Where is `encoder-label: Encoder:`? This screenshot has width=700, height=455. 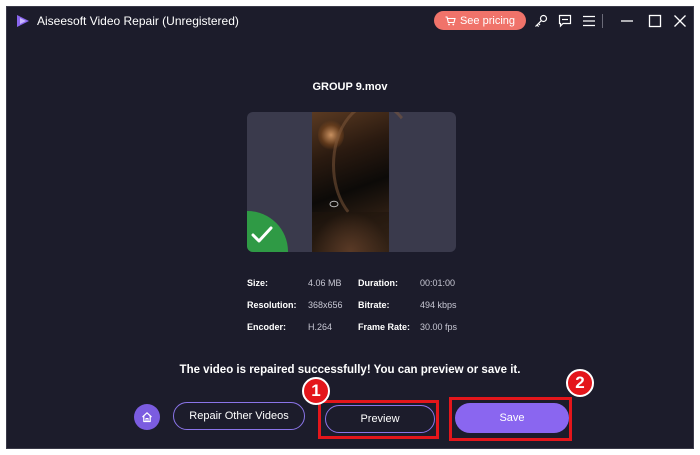
encoder-label: Encoder: is located at coordinates (267, 327).